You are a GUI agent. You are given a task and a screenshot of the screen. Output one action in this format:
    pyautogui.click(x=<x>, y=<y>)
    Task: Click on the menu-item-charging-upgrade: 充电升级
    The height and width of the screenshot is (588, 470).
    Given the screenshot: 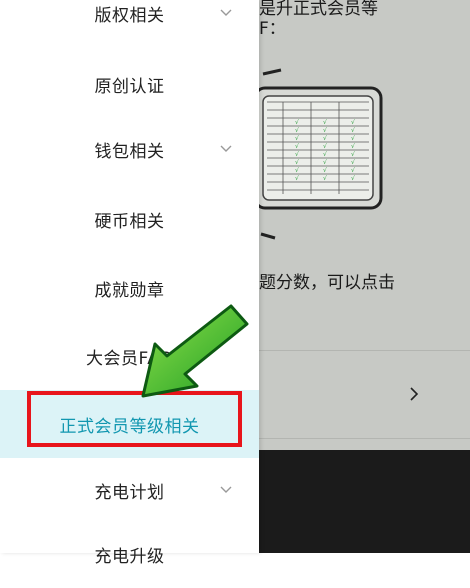 What is the action you would take?
    pyautogui.click(x=129, y=554)
    